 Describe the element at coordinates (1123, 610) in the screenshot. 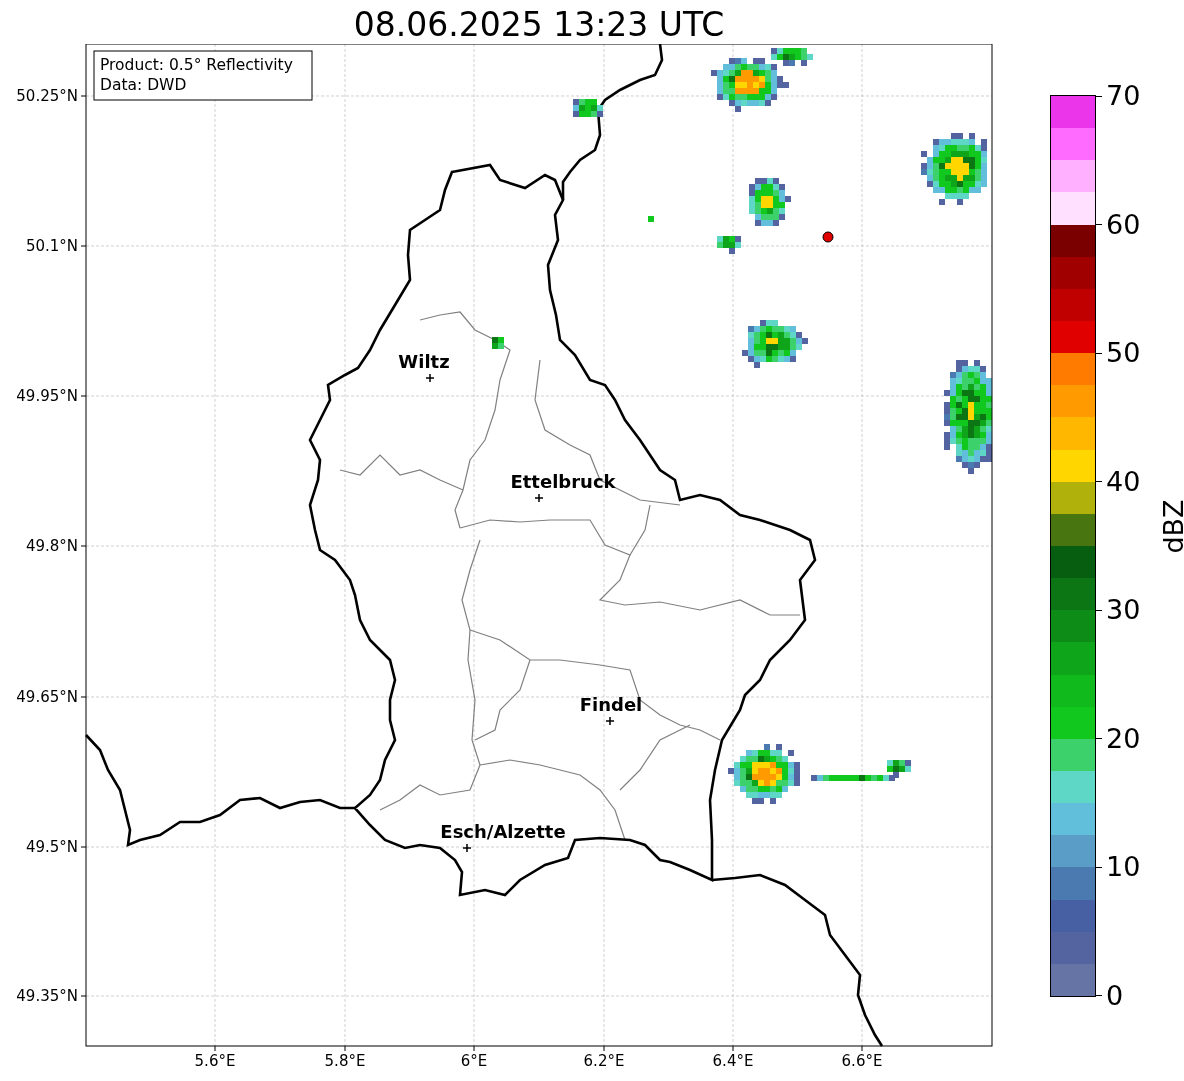

I see `scale-tick-label: 30` at that location.